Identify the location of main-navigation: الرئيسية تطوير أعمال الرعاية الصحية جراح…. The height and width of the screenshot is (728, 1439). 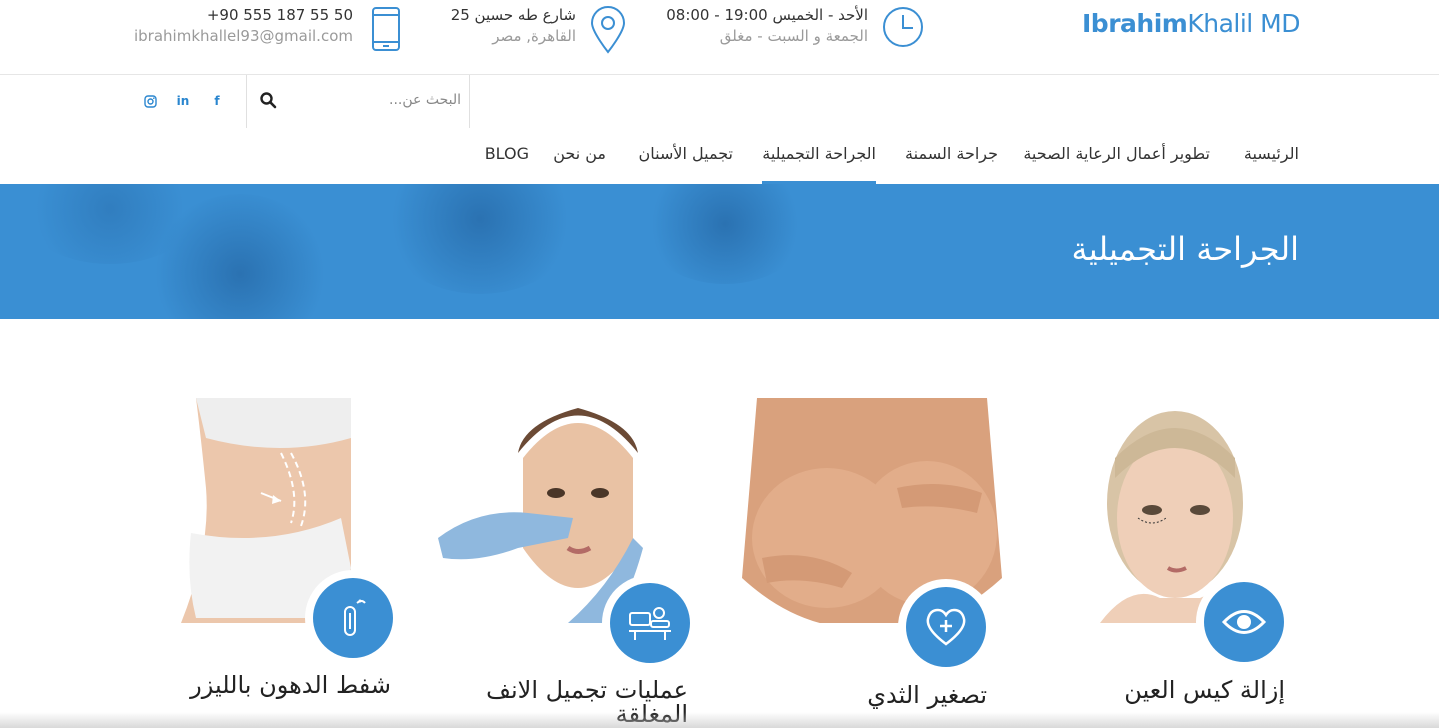
(719, 156).